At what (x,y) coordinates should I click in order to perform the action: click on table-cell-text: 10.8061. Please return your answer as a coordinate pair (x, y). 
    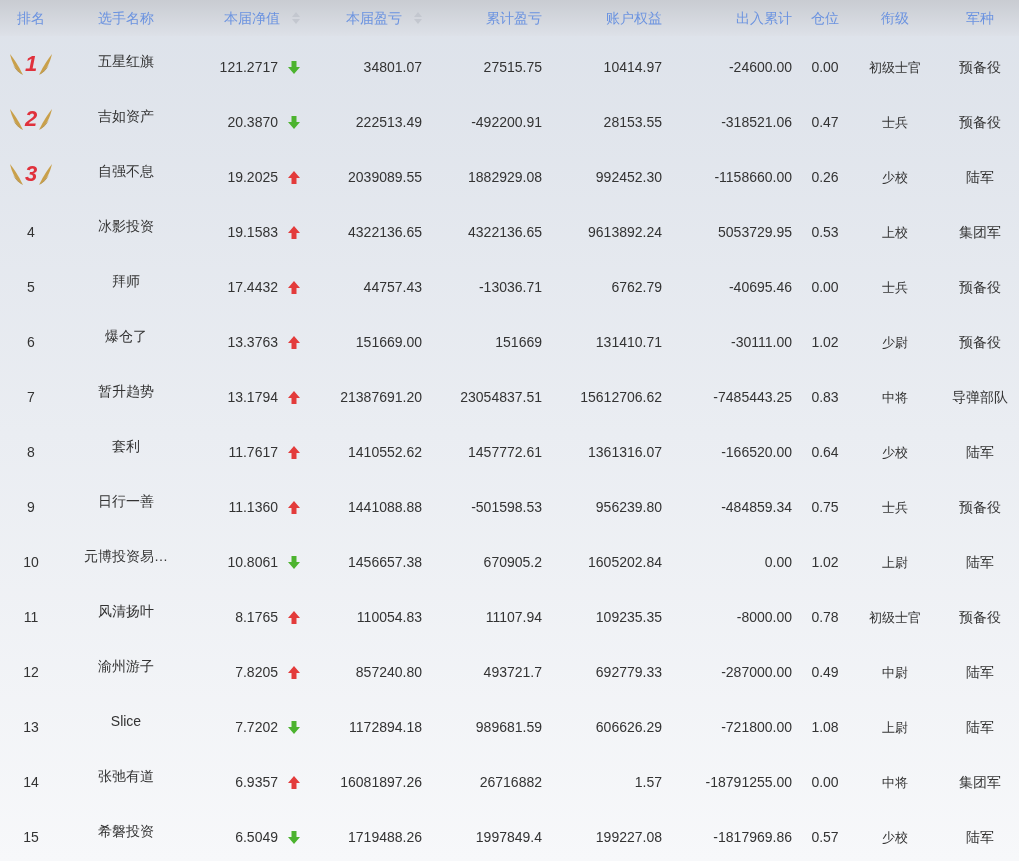
    Looking at the image, I should click on (252, 562).